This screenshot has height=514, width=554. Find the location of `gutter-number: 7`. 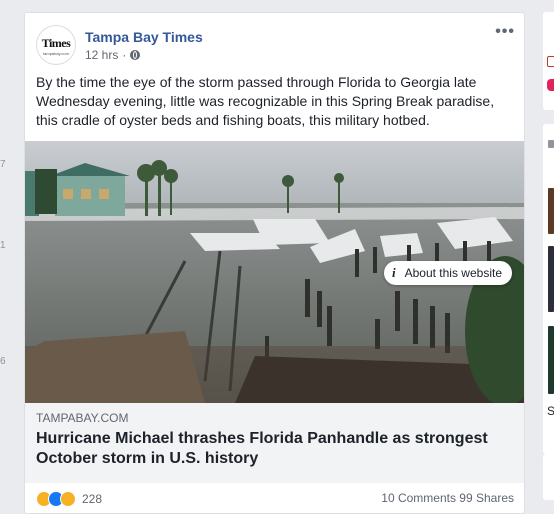

gutter-number: 7 is located at coordinates (3, 164).